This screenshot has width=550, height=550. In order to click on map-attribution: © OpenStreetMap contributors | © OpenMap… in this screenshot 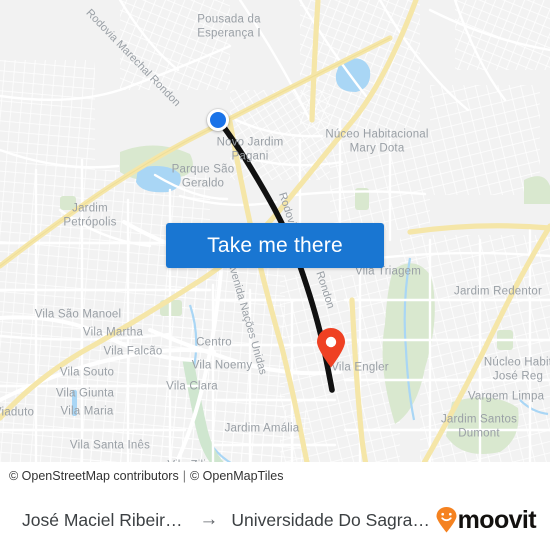, I will do `click(275, 476)`.